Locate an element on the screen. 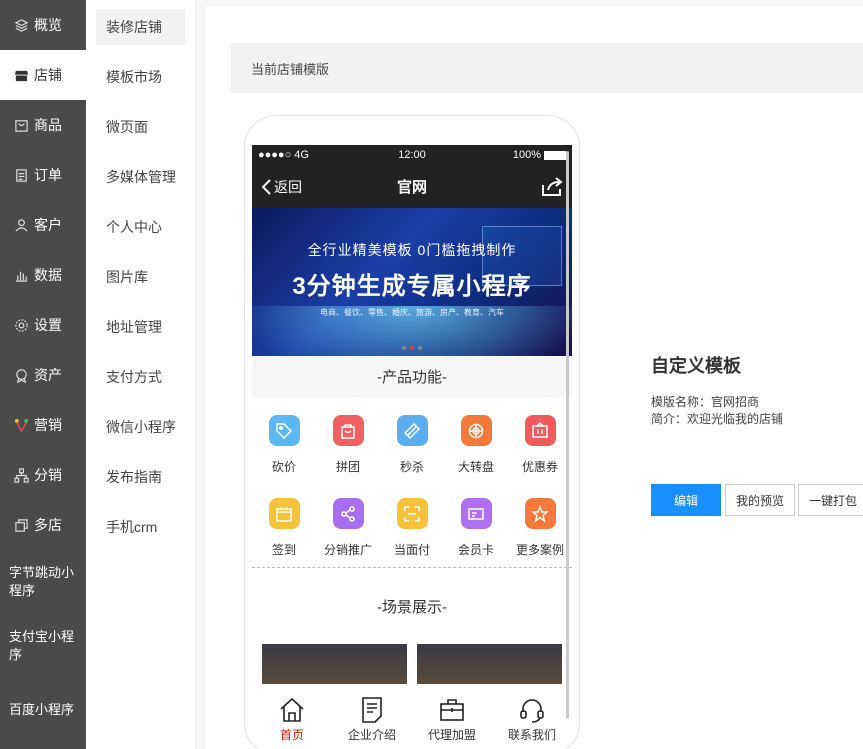 The image size is (863, 749). feature-checkin: 签到 is located at coordinates (284, 521).